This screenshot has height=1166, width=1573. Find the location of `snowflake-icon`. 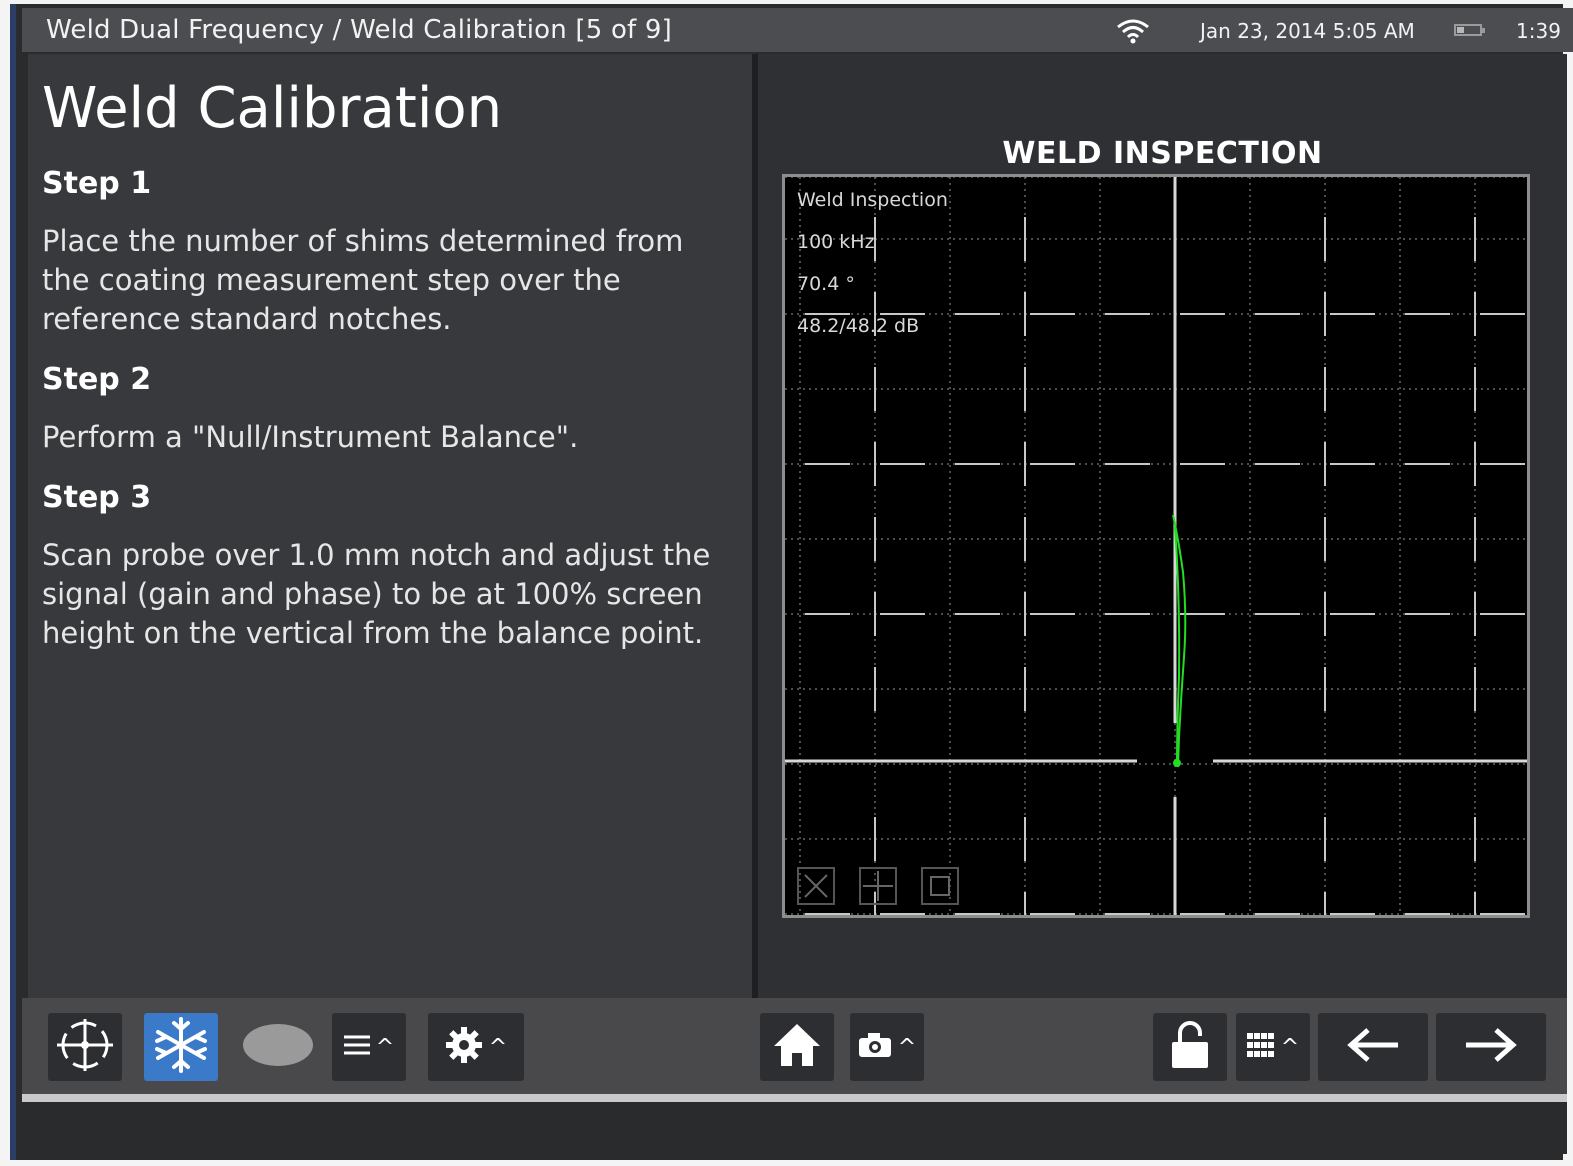

snowflake-icon is located at coordinates (181, 1047).